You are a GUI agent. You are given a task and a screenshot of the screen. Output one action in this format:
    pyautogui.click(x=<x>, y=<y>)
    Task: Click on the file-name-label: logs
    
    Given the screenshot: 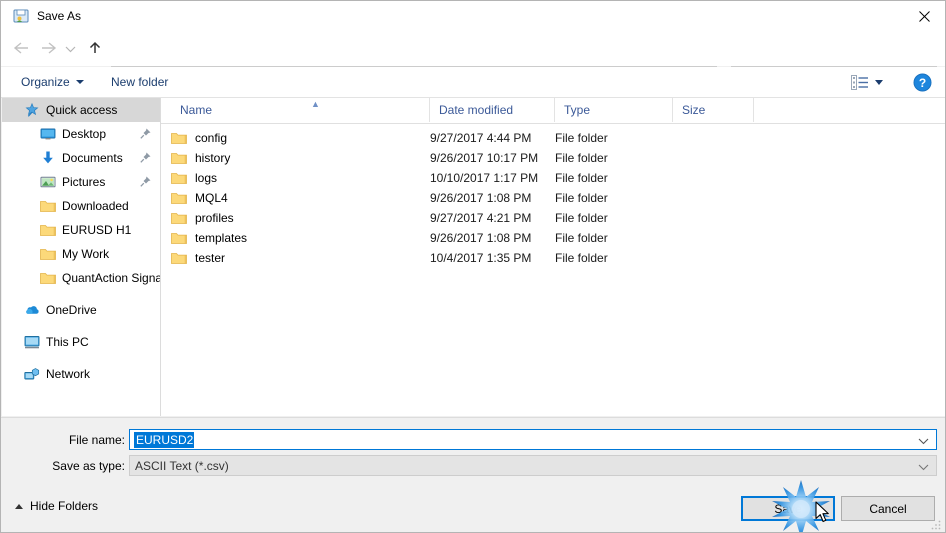 What is the action you would take?
    pyautogui.click(x=206, y=178)
    